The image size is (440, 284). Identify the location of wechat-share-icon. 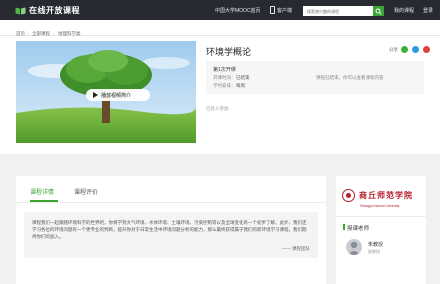
(404, 49).